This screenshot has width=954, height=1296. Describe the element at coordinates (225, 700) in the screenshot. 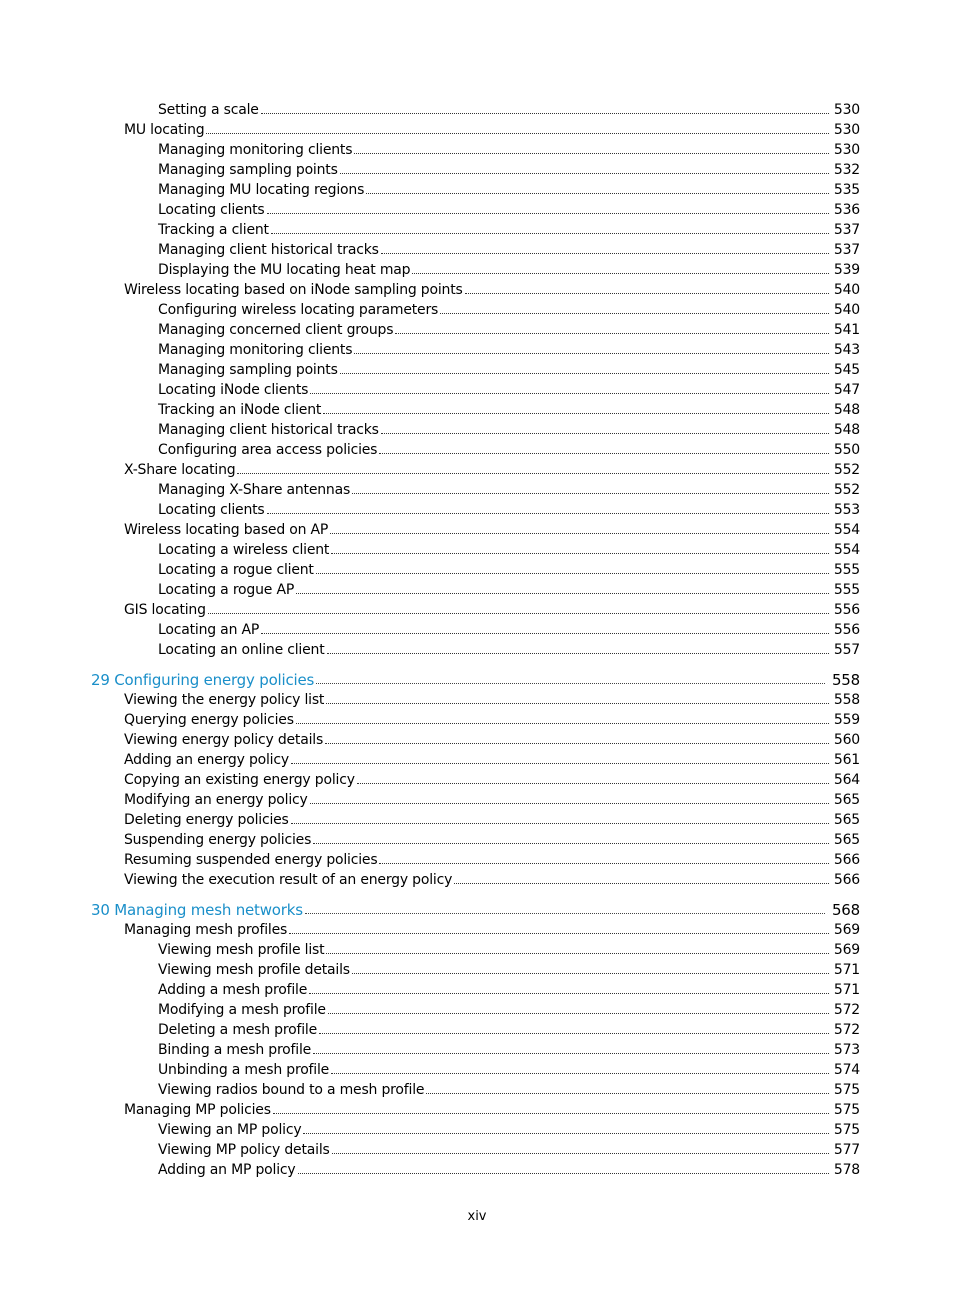

I see `toc-entry-title: Viewing the energy policy list` at that location.